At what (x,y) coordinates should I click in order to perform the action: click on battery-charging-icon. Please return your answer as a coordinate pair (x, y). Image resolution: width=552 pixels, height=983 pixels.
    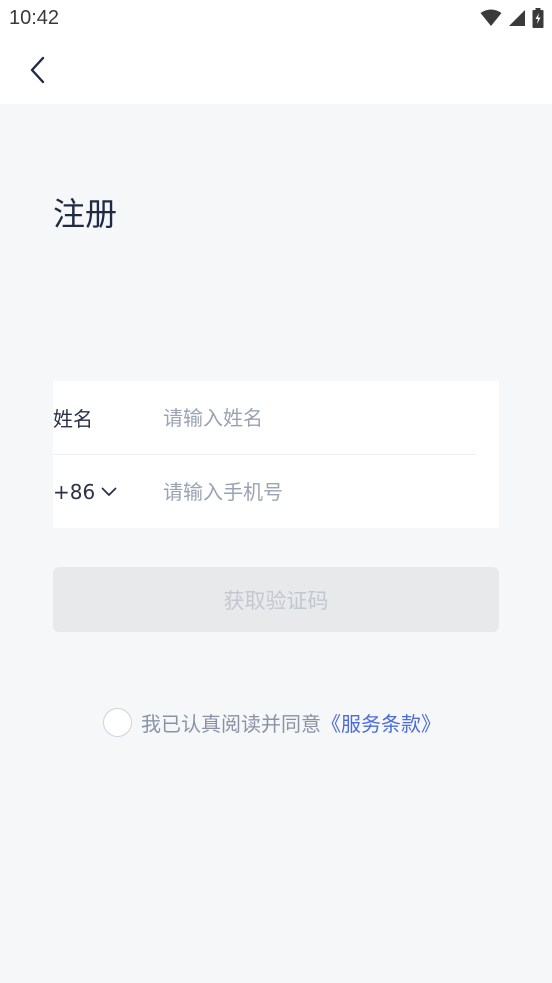
    Looking at the image, I should click on (538, 18).